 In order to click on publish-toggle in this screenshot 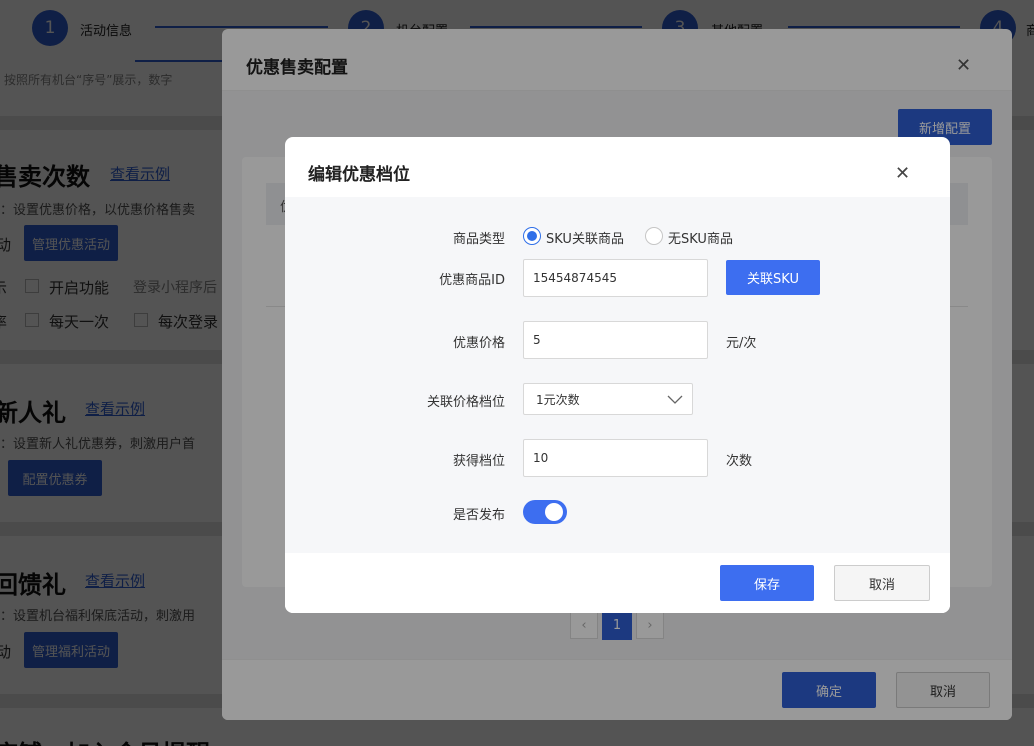, I will do `click(545, 512)`.